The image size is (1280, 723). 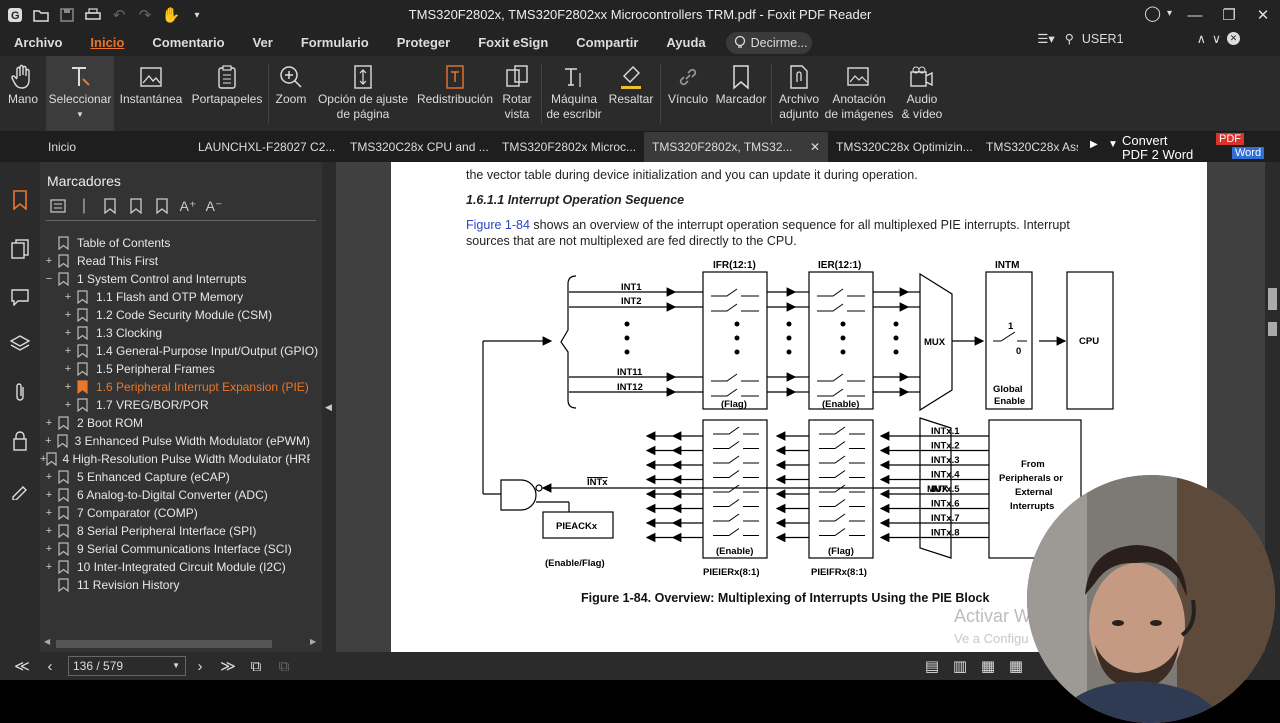 What do you see at coordinates (145, 15) in the screenshot?
I see `redo-icon: ↷` at bounding box center [145, 15].